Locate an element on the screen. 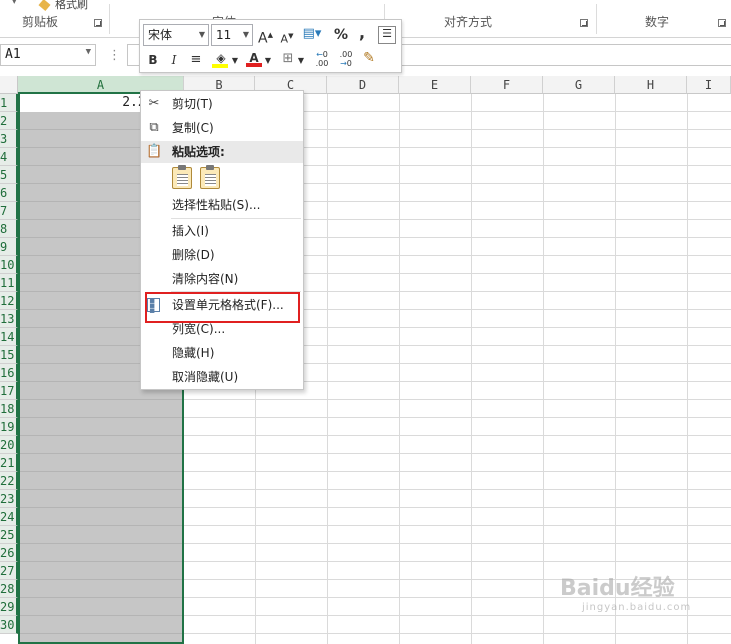 This screenshot has width=731, height=644. paste-keep-format-icon is located at coordinates (182, 177).